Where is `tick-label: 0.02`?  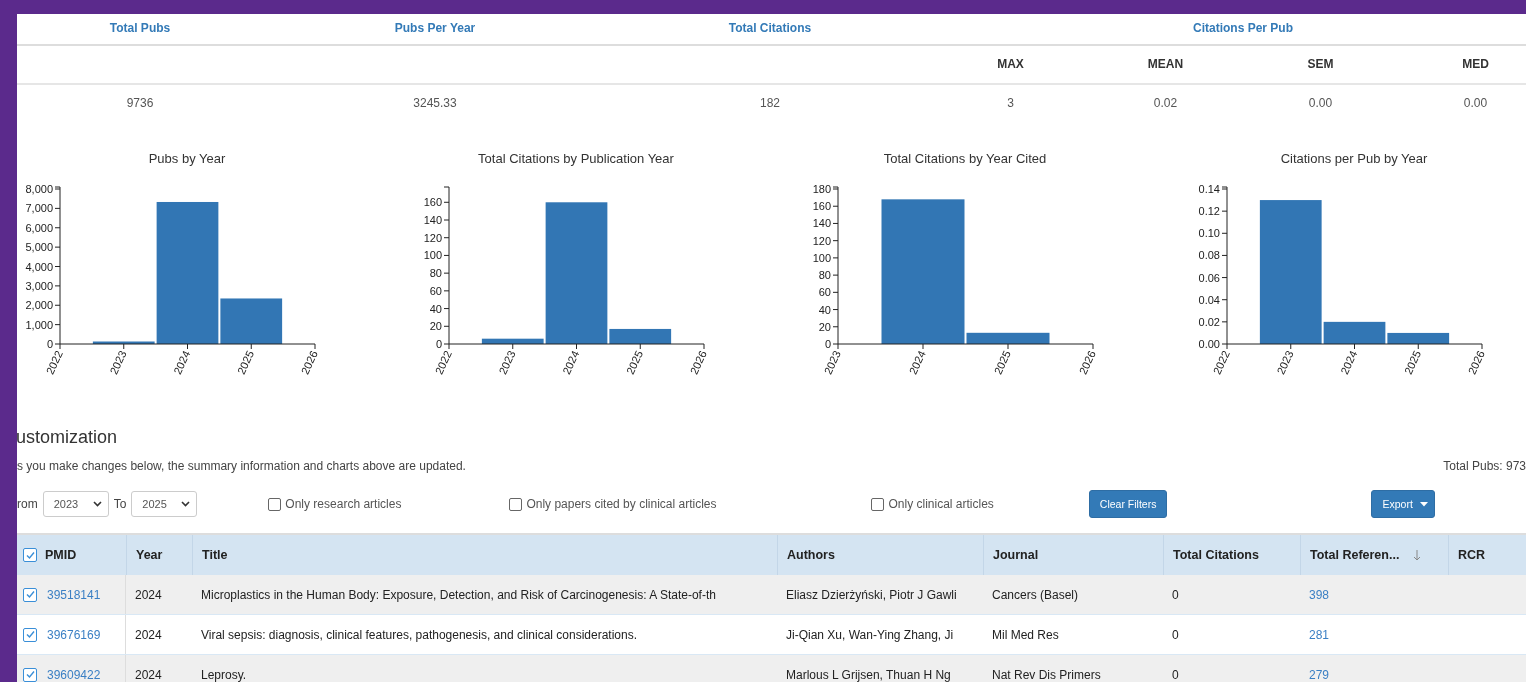
tick-label: 0.02 is located at coordinates (1209, 321).